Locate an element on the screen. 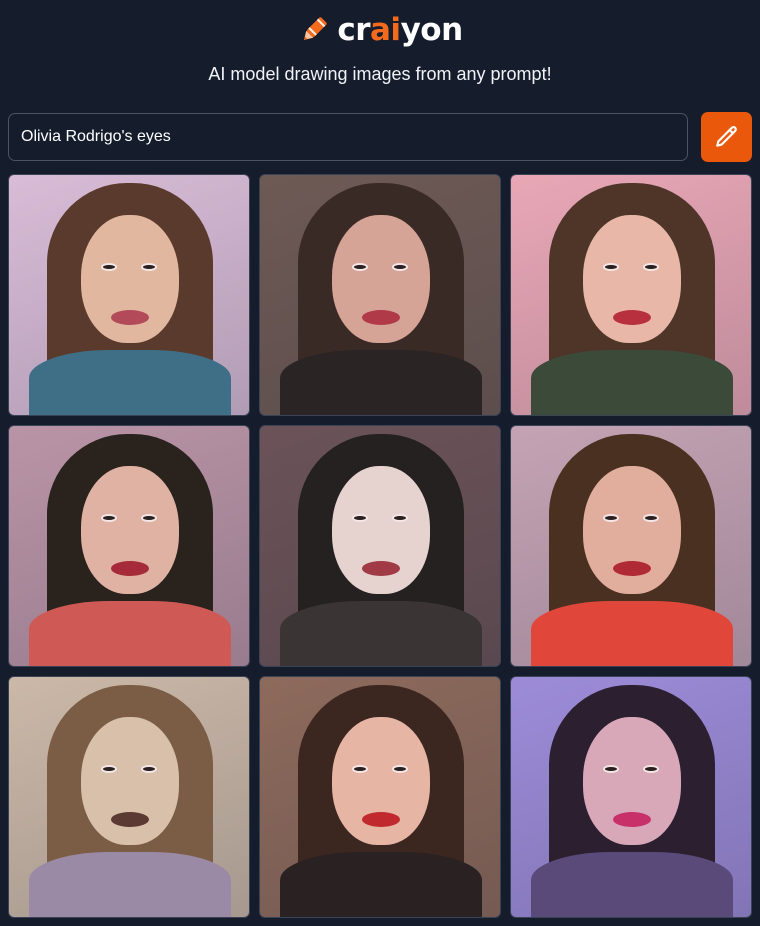 Image resolution: width=760 pixels, height=926 pixels. logo-suffix: yon is located at coordinates (432, 30).